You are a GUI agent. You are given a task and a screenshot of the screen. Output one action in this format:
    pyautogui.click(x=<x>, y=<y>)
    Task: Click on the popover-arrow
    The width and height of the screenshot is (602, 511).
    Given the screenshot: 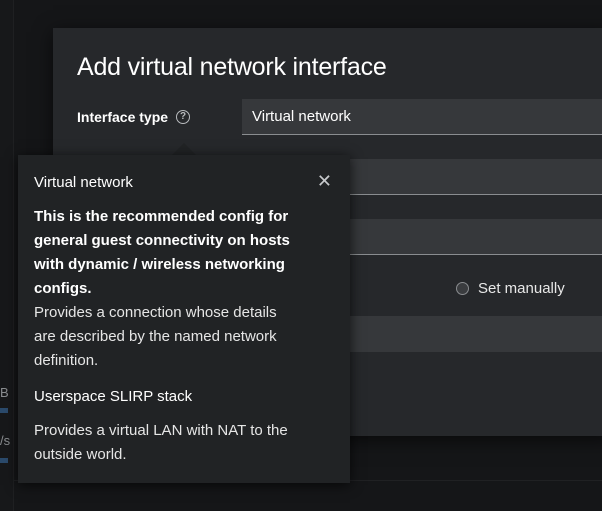 What is the action you would take?
    pyautogui.click(x=184, y=149)
    